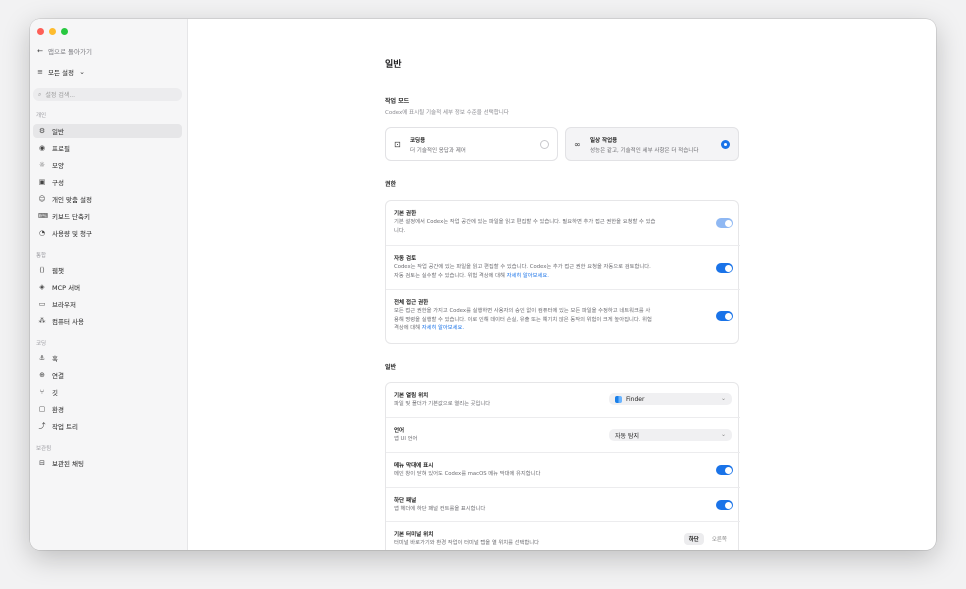 The width and height of the screenshot is (966, 589). Describe the element at coordinates (64, 305) in the screenshot. I see `sidebar-item-label: 브라우저` at that location.